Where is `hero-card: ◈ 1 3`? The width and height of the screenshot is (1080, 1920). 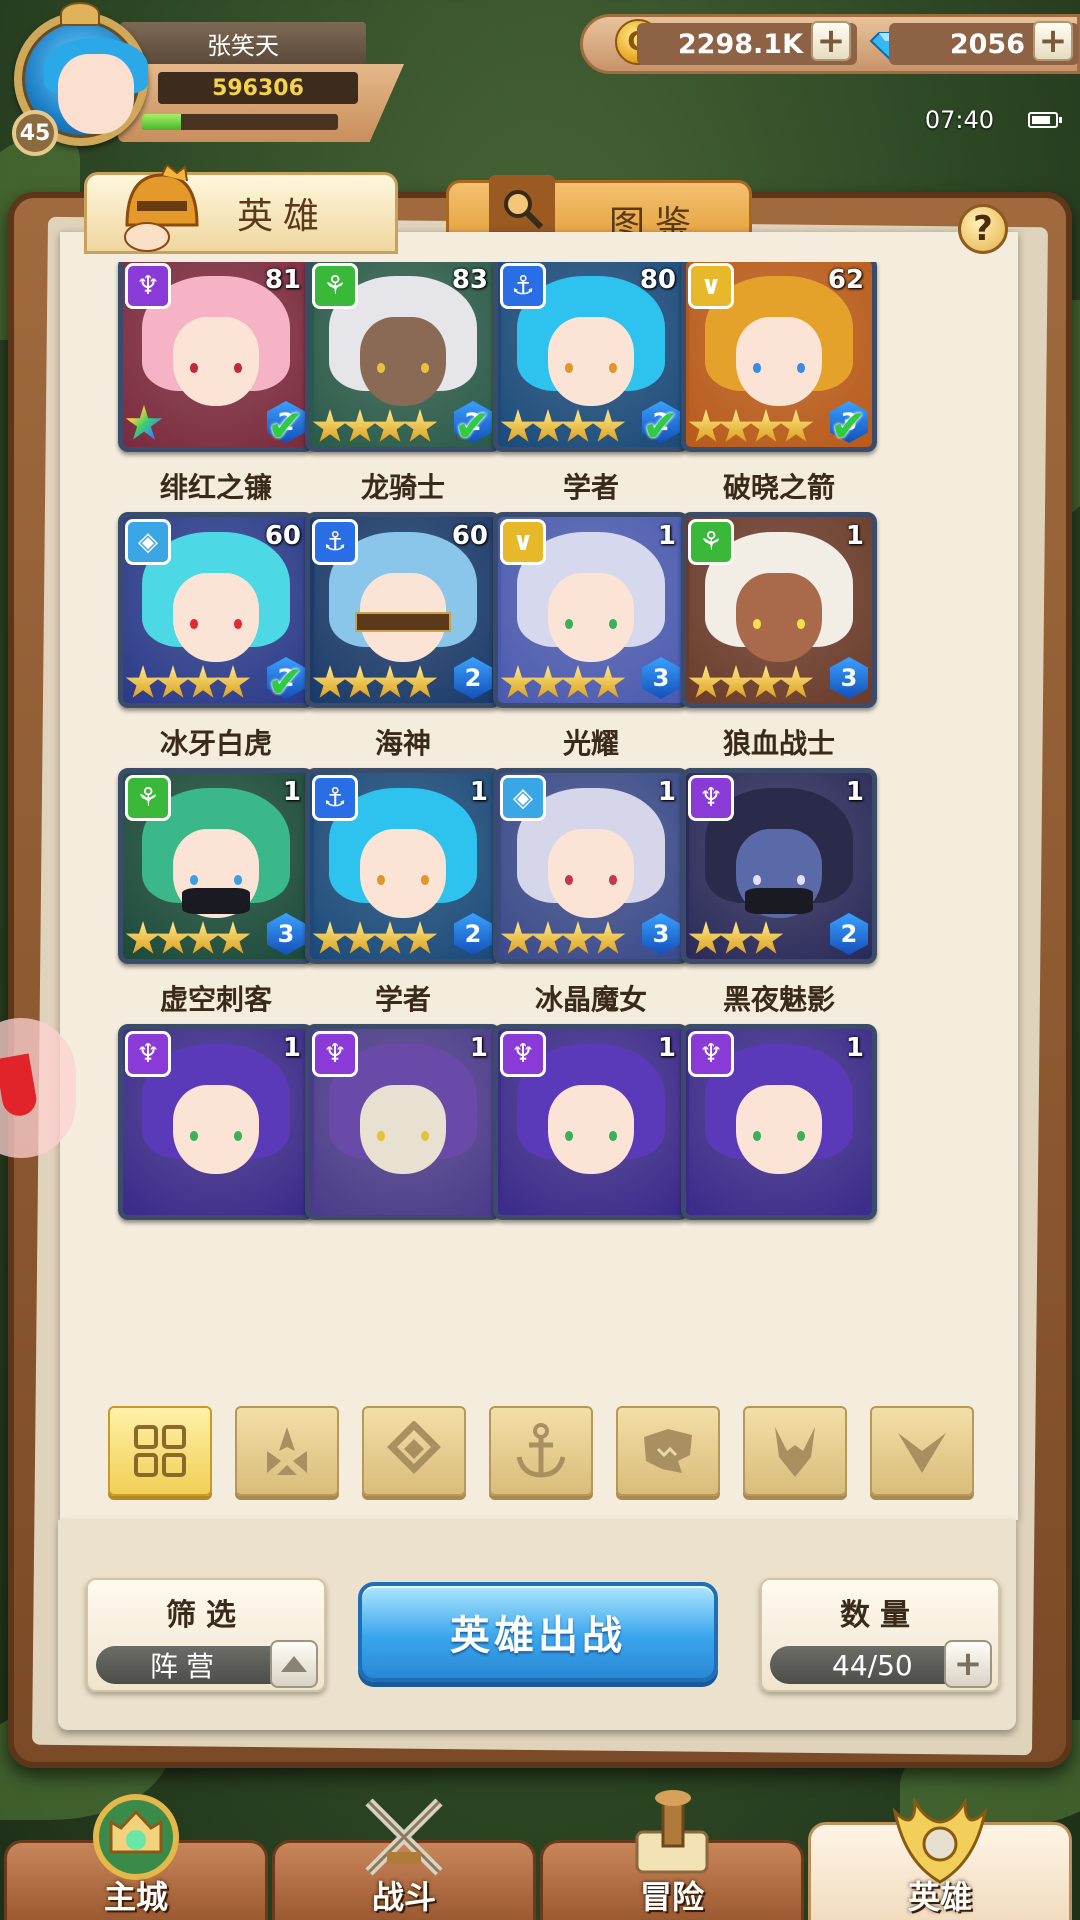 hero-card: ◈ 1 3 is located at coordinates (591, 866).